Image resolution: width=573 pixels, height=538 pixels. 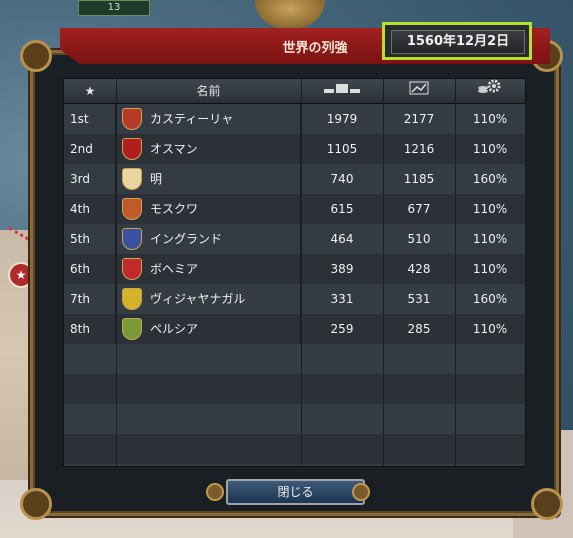 What do you see at coordinates (208, 119) in the screenshot?
I see `country-name: カスティーリャ` at bounding box center [208, 119].